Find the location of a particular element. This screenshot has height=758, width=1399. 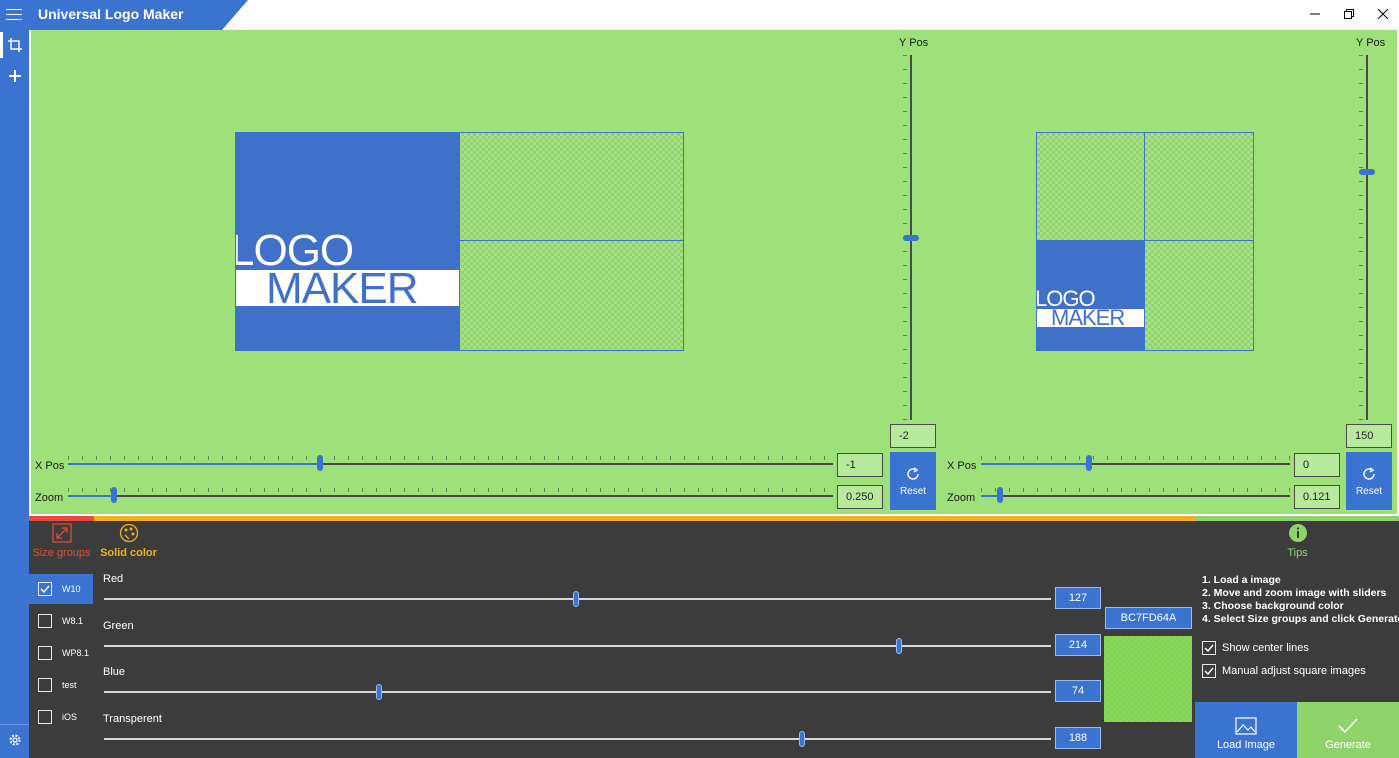

restore-icon is located at coordinates (1349, 14).